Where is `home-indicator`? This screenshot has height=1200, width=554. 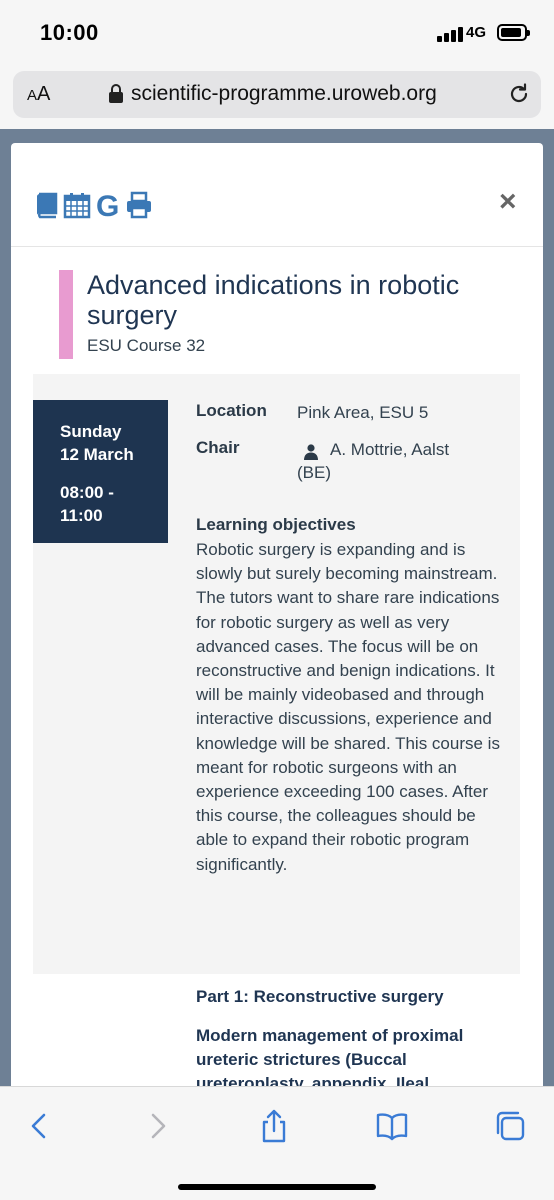
home-indicator is located at coordinates (277, 1187).